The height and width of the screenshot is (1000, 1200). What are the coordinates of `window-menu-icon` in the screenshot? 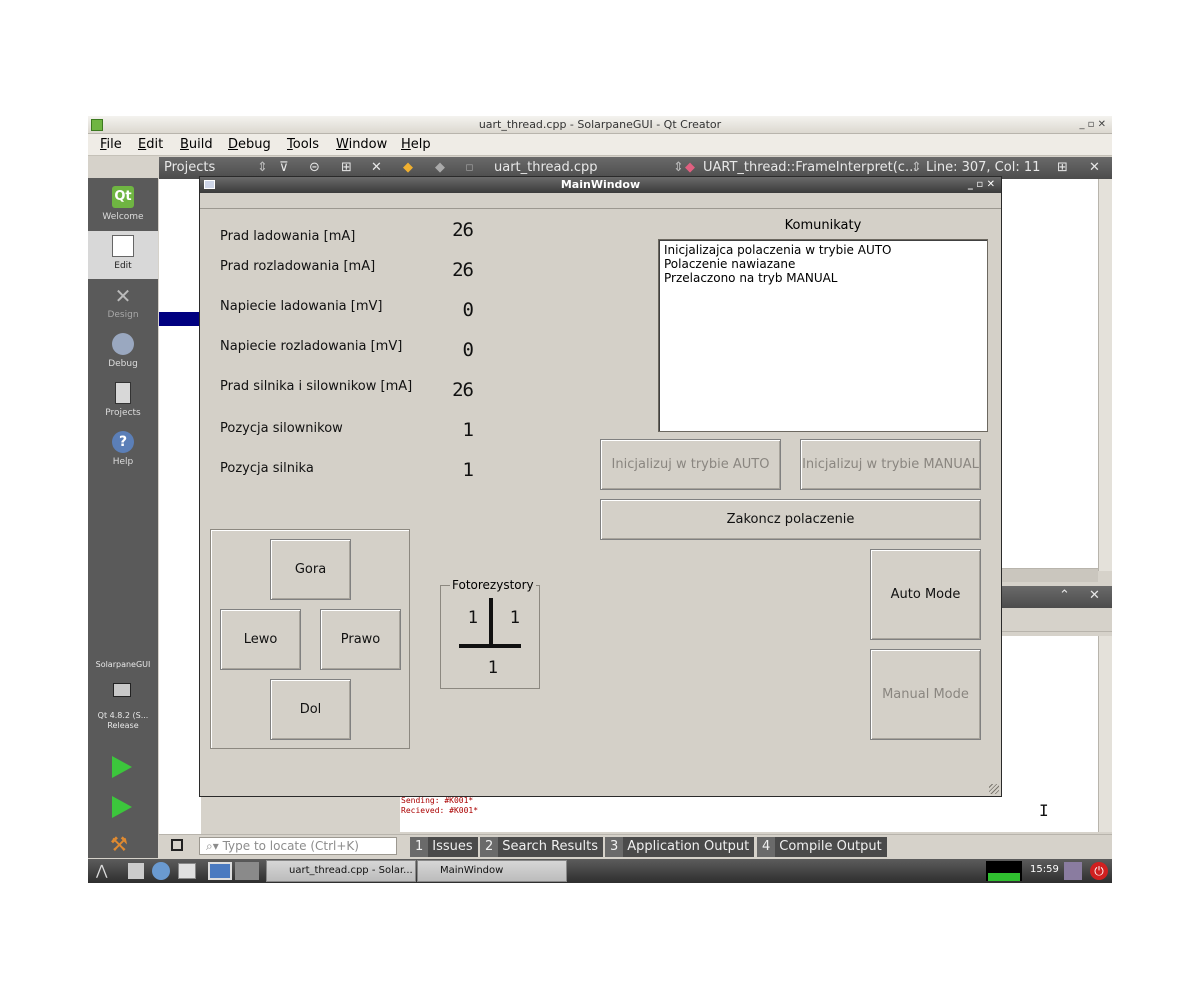 It's located at (209, 184).